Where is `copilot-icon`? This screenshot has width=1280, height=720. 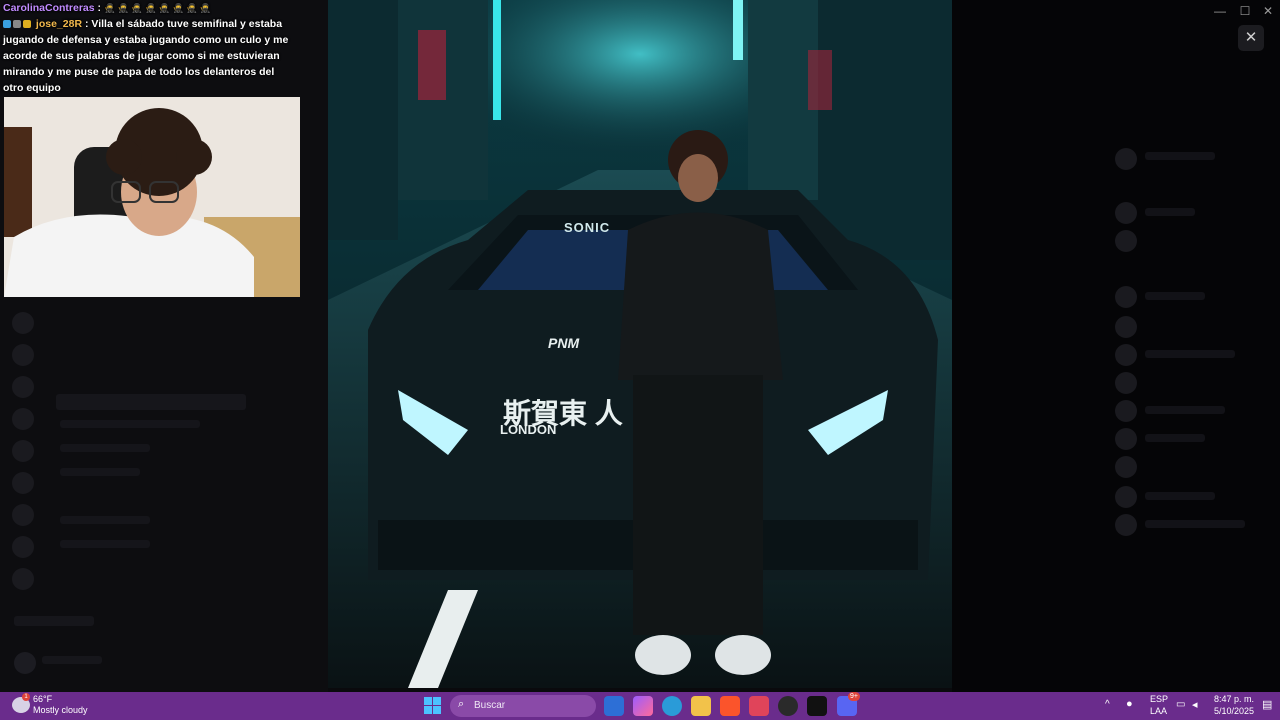
copilot-icon is located at coordinates (643, 706).